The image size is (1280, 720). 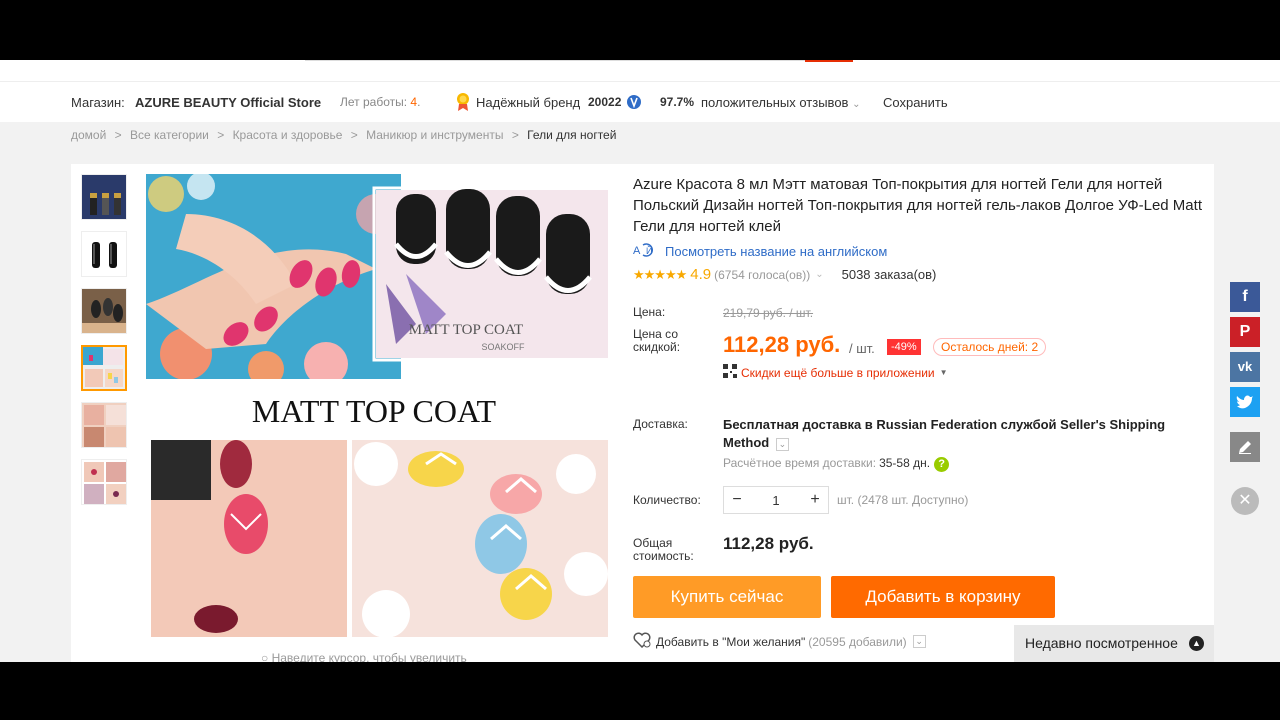 What do you see at coordinates (98, 102) in the screenshot?
I see `store-label: Магазин:` at bounding box center [98, 102].